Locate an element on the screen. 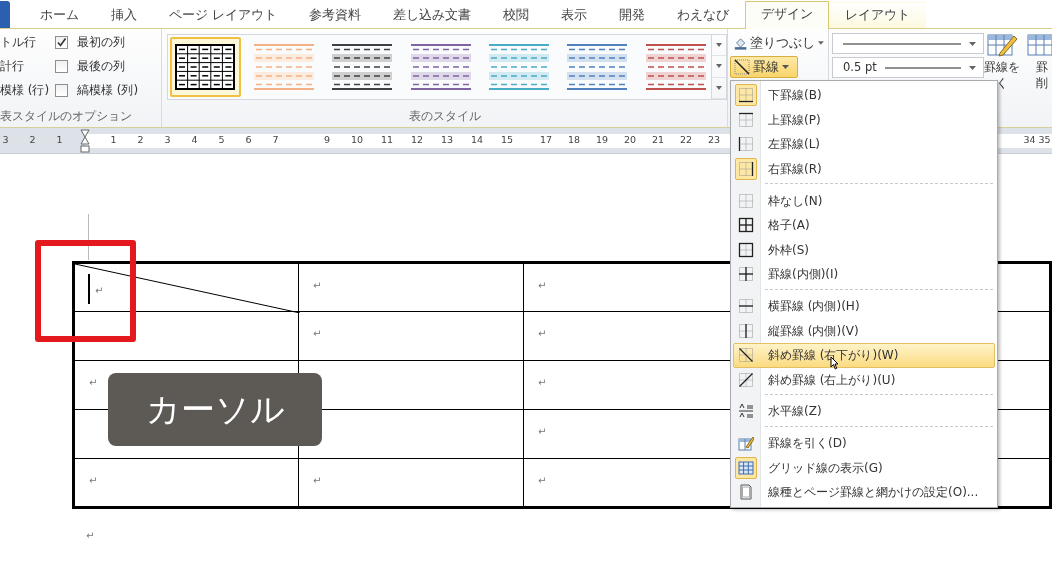  ruler-number: 20 is located at coordinates (630, 140).